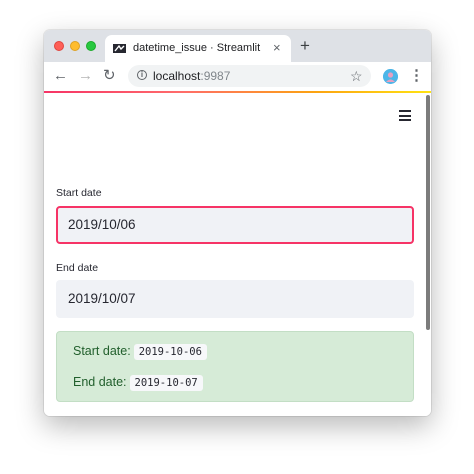  I want to click on end-date-result: End date: 2019-10-07, so click(138, 383).